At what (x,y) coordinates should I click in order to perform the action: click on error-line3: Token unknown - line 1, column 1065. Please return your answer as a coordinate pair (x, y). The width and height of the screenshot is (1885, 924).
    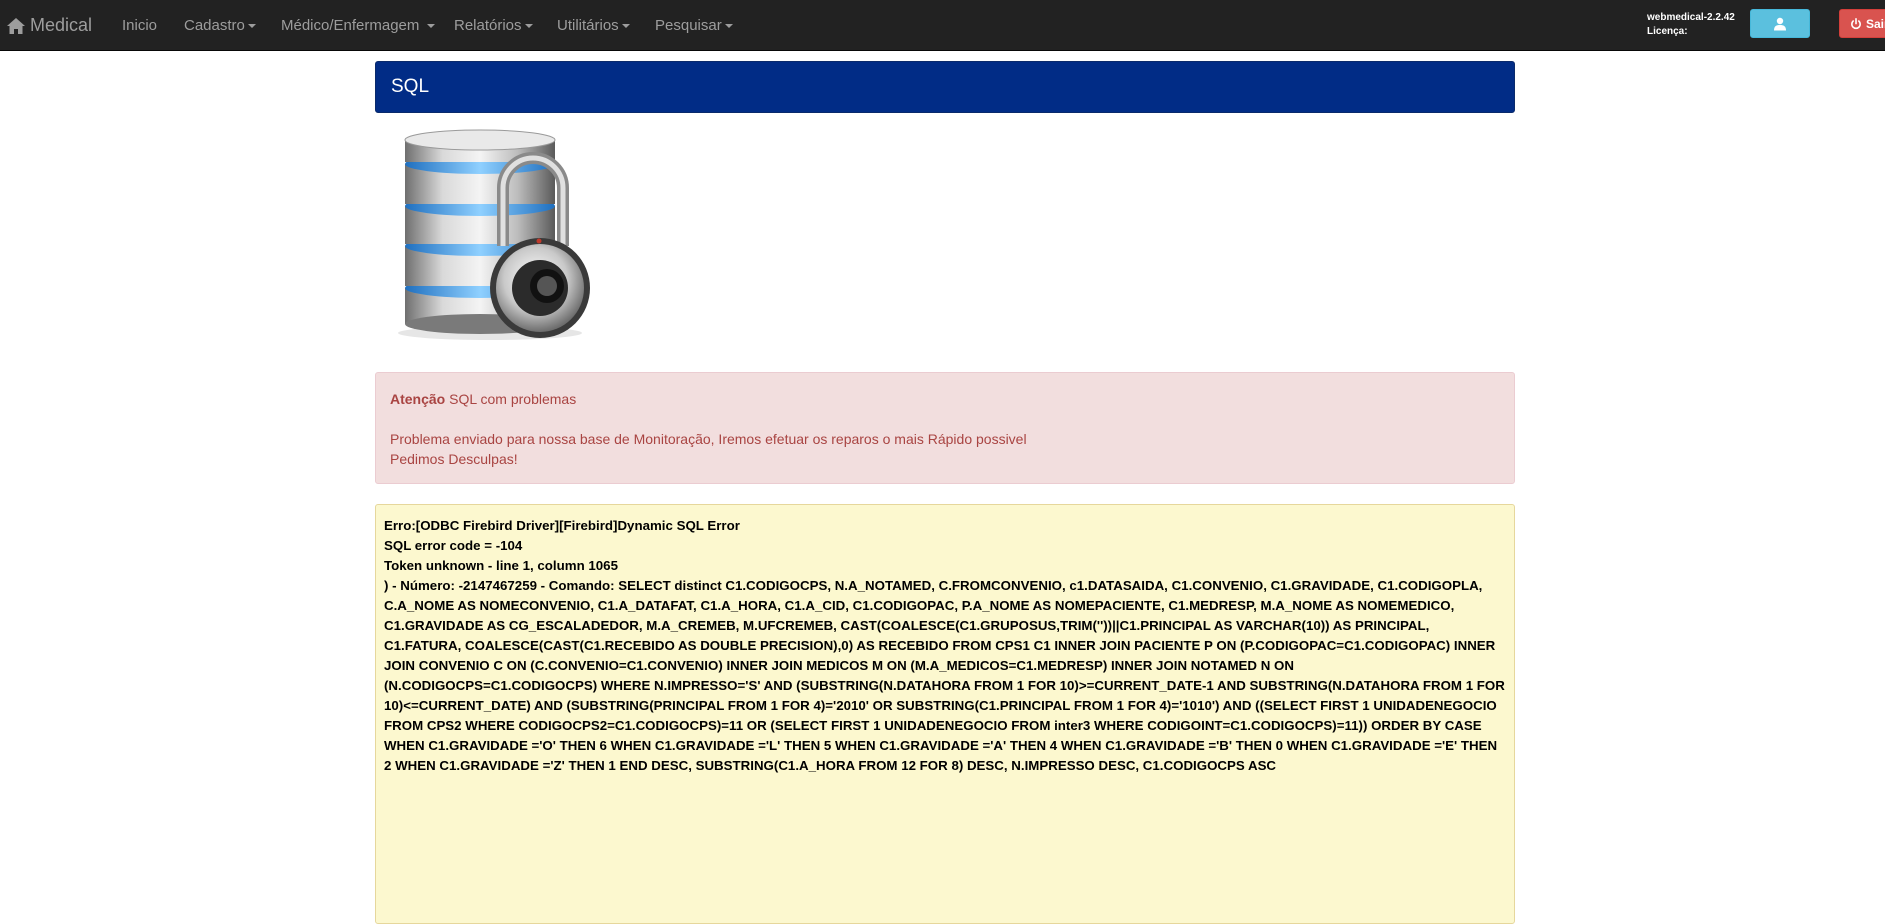
    Looking at the image, I should click on (501, 565).